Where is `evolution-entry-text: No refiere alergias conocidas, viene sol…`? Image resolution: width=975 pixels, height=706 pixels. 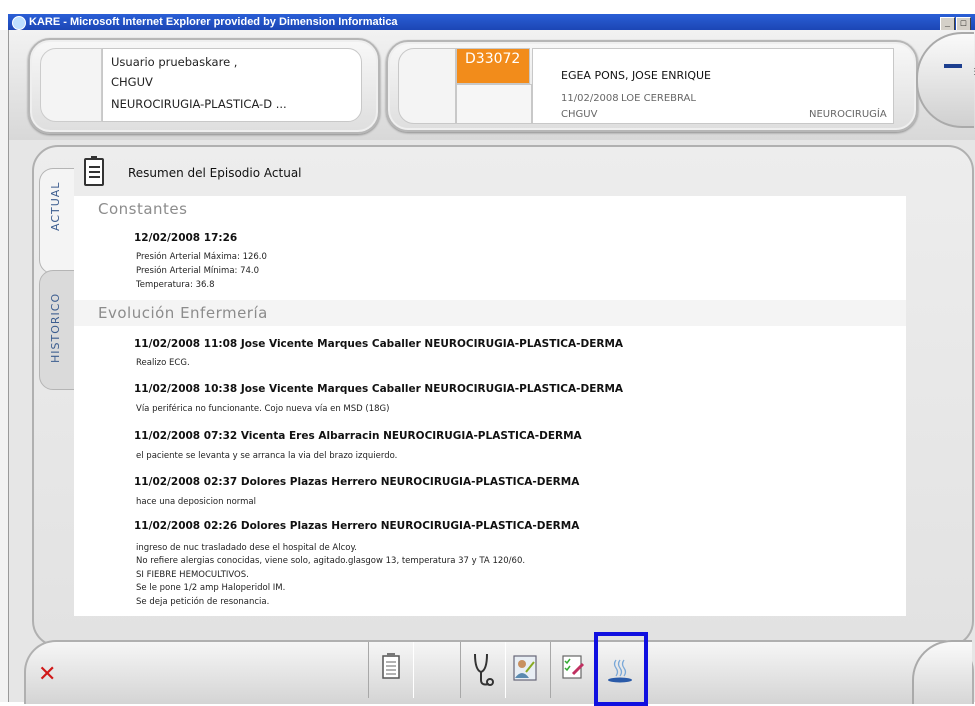
evolution-entry-text: No refiere alergias conocidas, viene sol… is located at coordinates (331, 561).